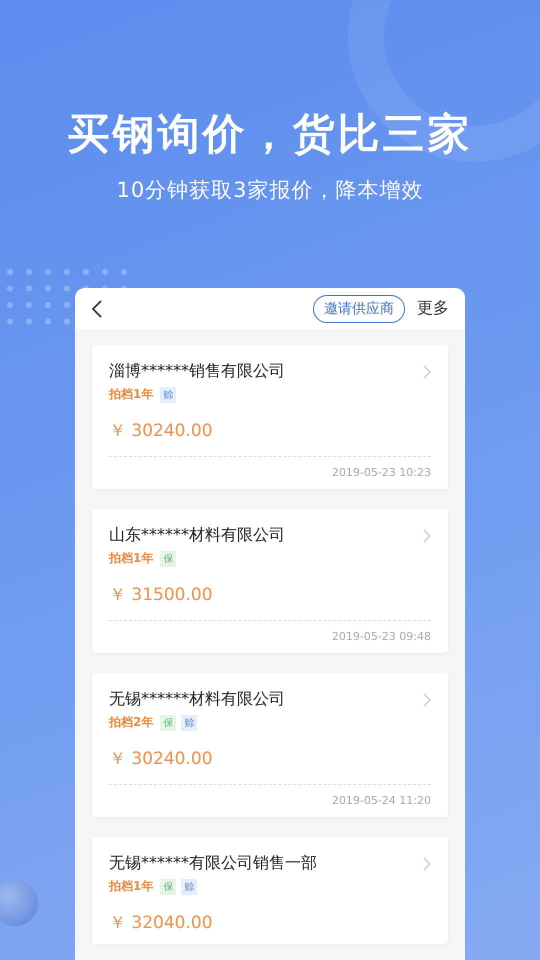 The height and width of the screenshot is (960, 540). Describe the element at coordinates (380, 800) in the screenshot. I see `quote-time: 2019-05-24 11:20` at that location.